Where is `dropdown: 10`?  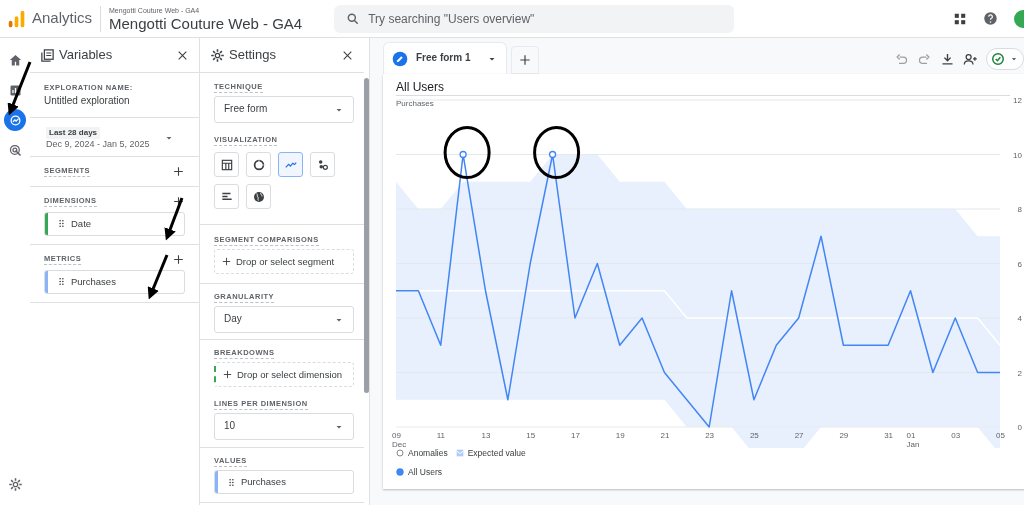 dropdown: 10 is located at coordinates (284, 426).